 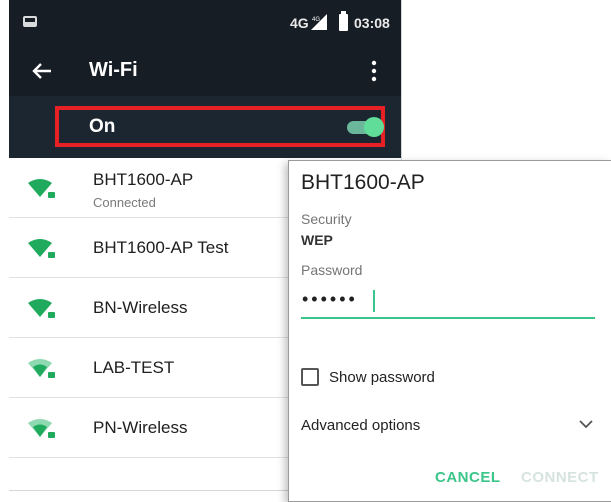 What do you see at coordinates (140, 427) in the screenshot?
I see `network-ssid: PN-Wireless` at bounding box center [140, 427].